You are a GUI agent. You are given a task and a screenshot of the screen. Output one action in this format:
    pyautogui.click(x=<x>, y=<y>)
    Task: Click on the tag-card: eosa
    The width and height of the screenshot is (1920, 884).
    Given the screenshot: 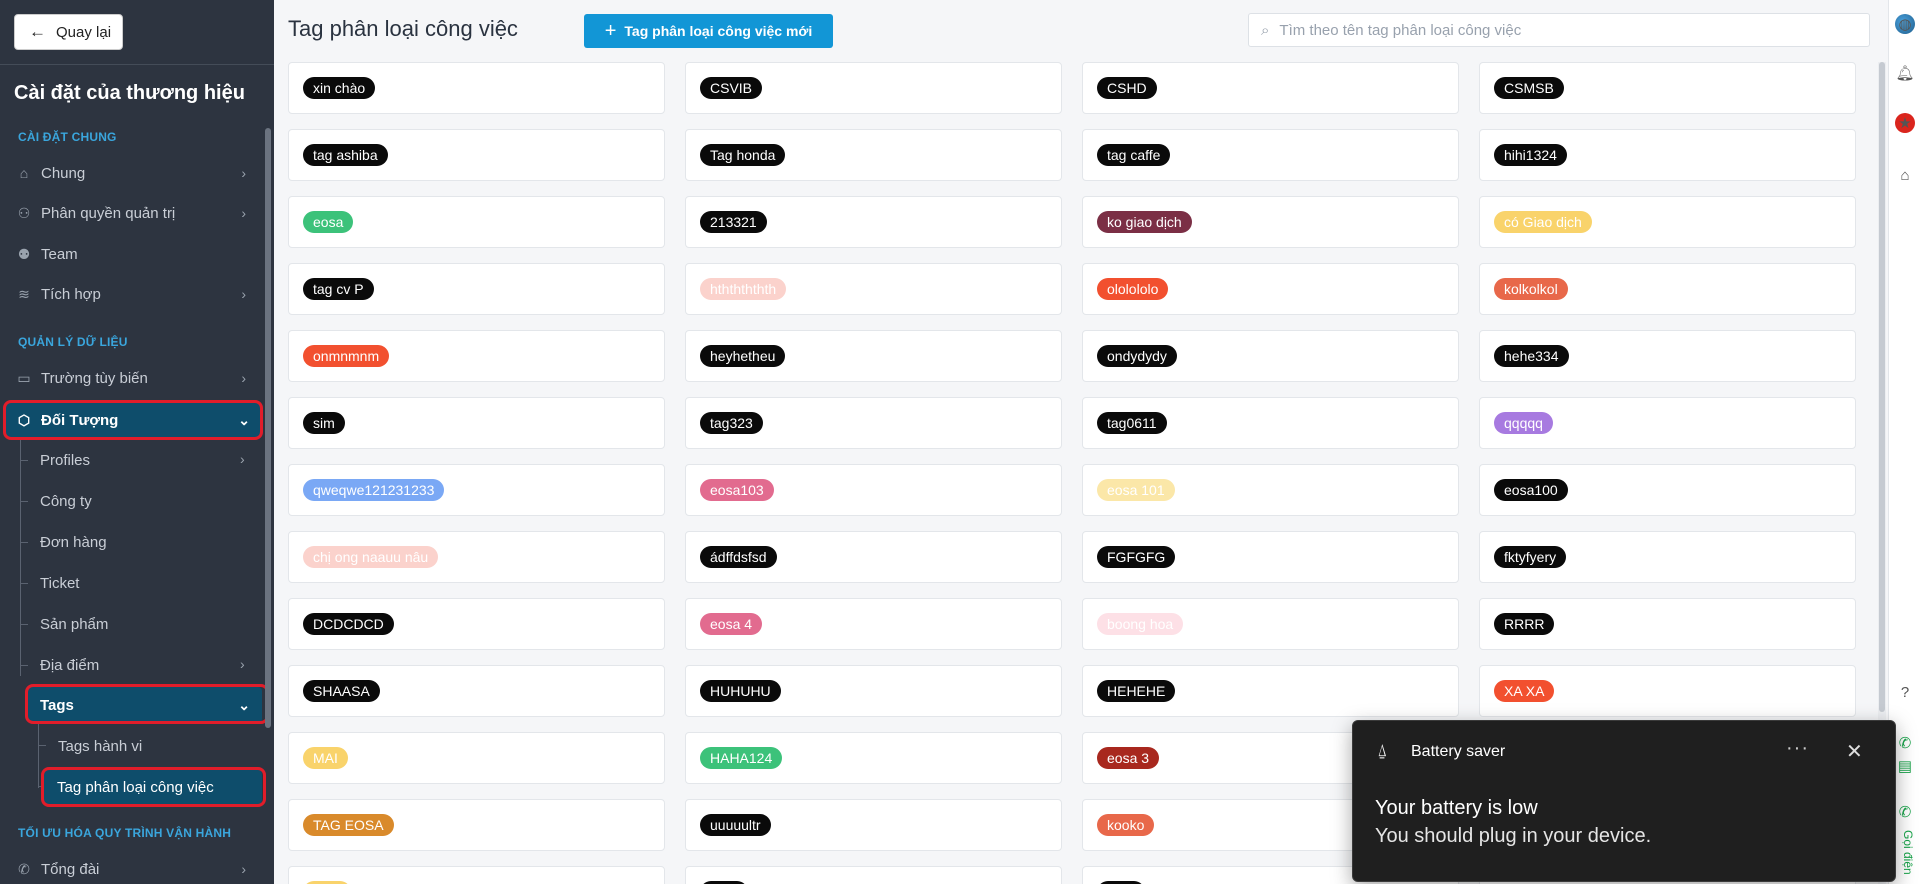 What is the action you would take?
    pyautogui.click(x=476, y=222)
    